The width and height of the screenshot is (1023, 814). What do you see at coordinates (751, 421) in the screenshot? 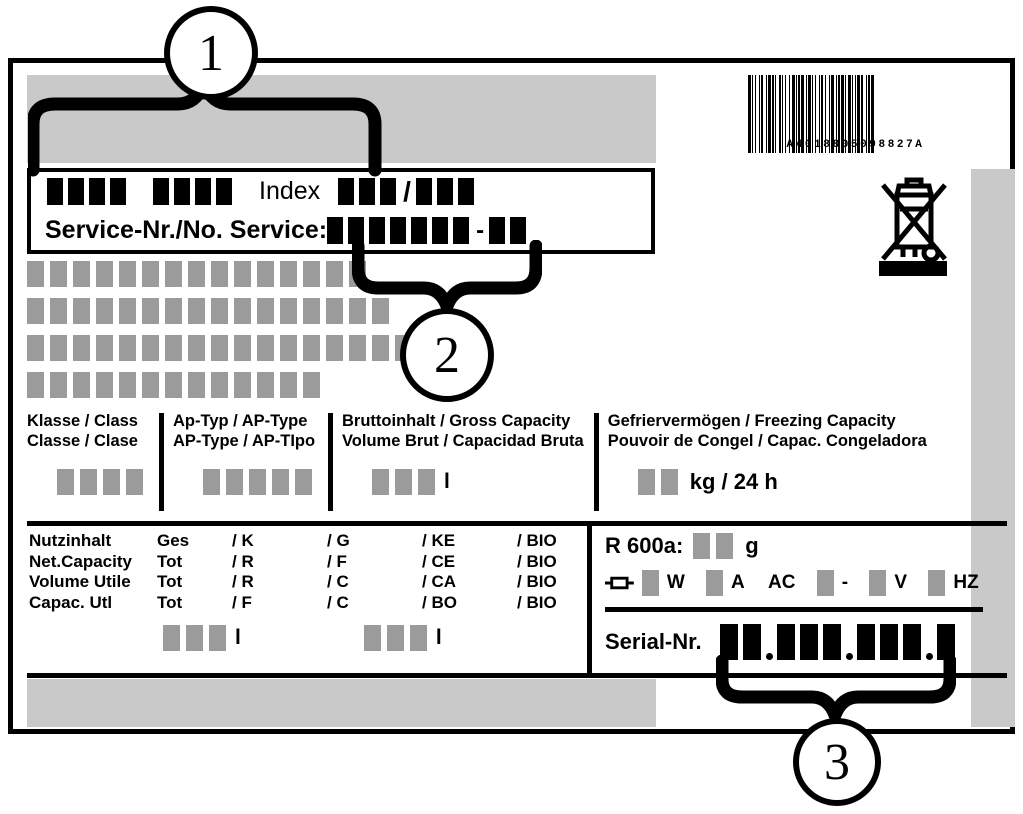
I see `spec-heading-line1: Gefriervermögen / Freezing Capacity` at bounding box center [751, 421].